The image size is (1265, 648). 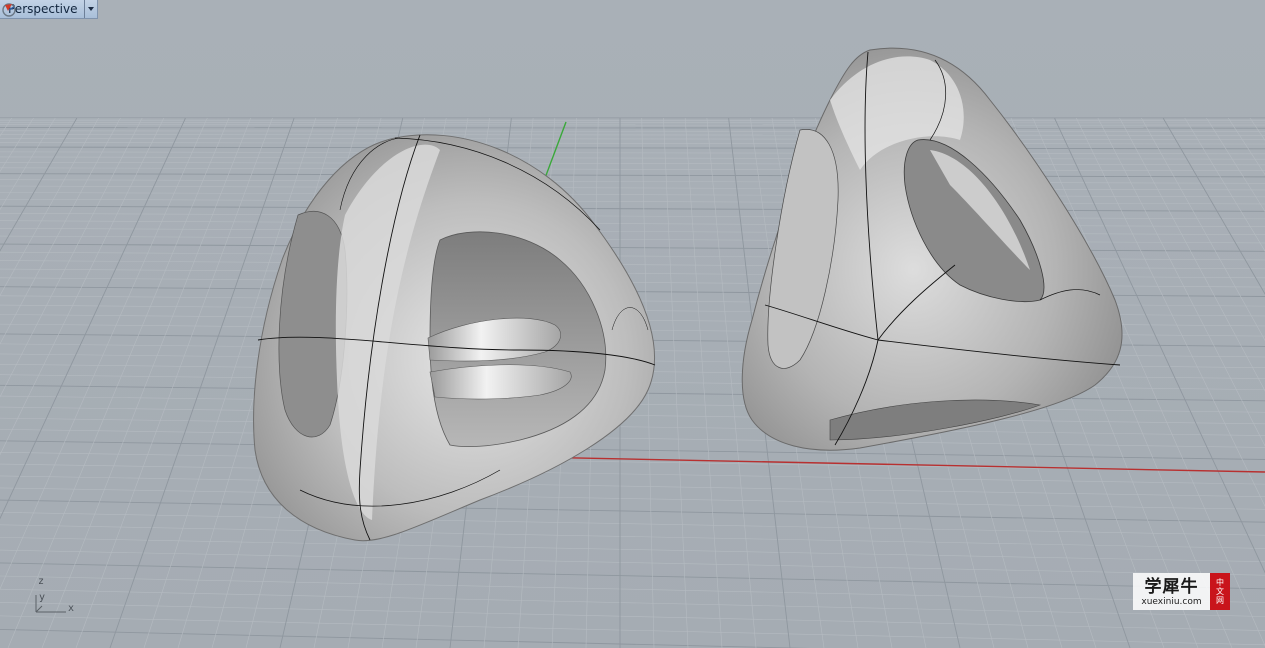 What do you see at coordinates (632, 128) in the screenshot?
I see `grid-line` at bounding box center [632, 128].